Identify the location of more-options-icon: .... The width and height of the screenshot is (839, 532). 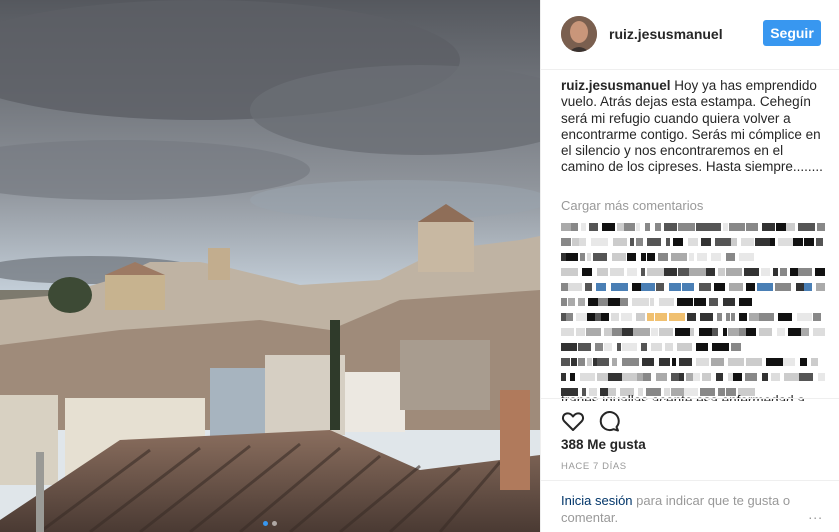
(815, 514).